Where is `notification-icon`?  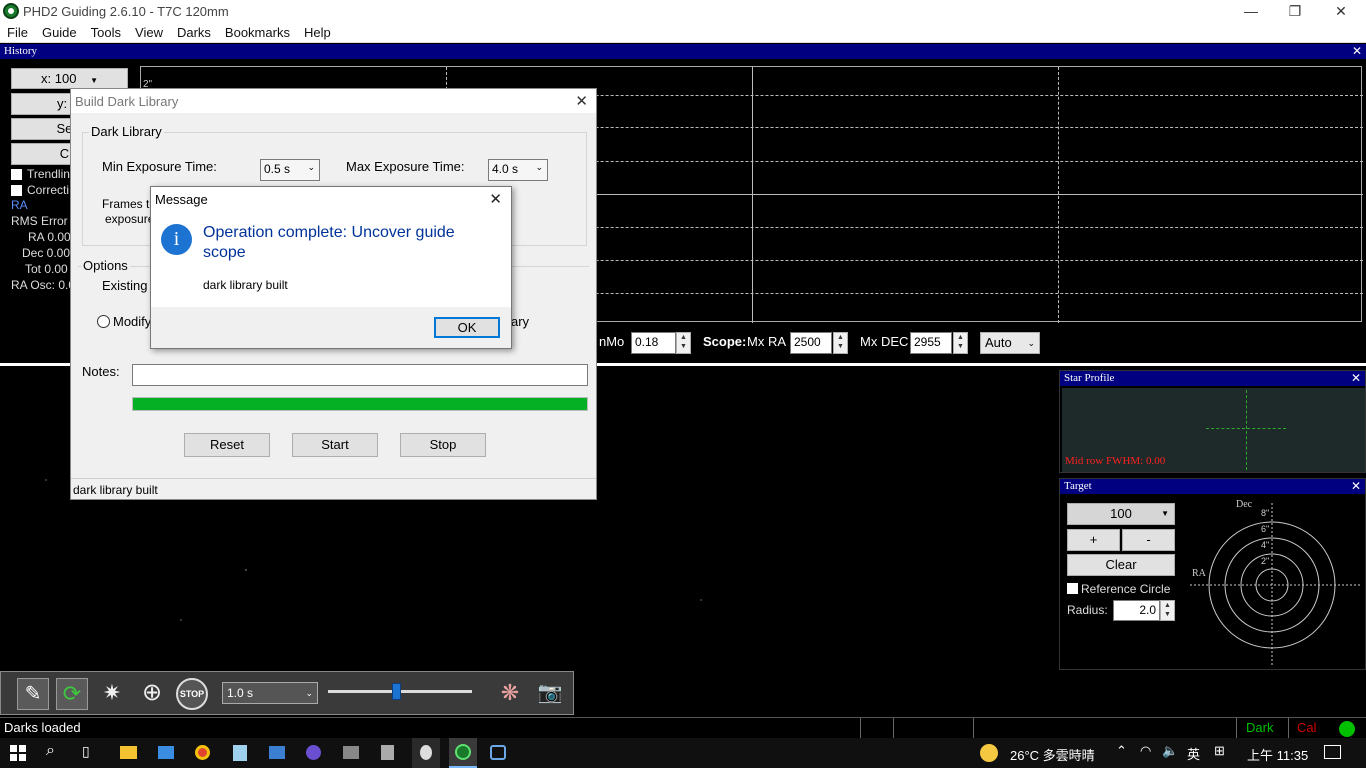
notification-icon is located at coordinates (1332, 752).